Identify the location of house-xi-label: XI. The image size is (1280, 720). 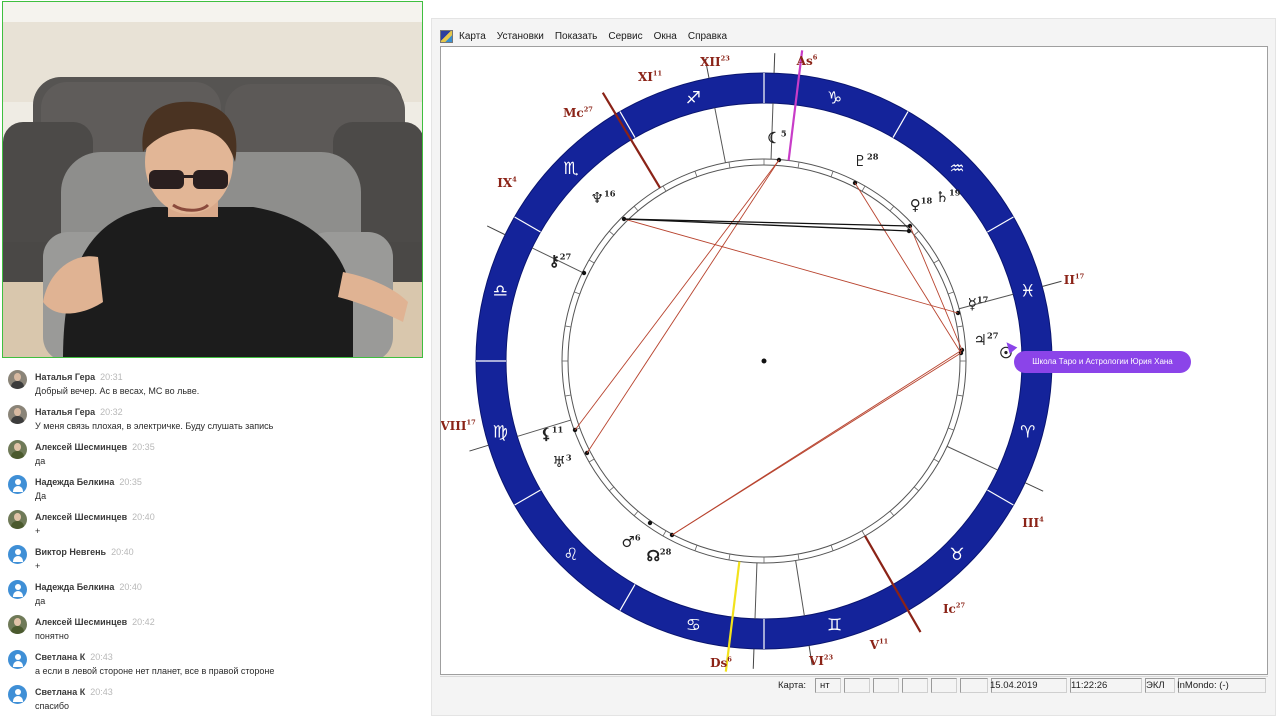
(645, 77).